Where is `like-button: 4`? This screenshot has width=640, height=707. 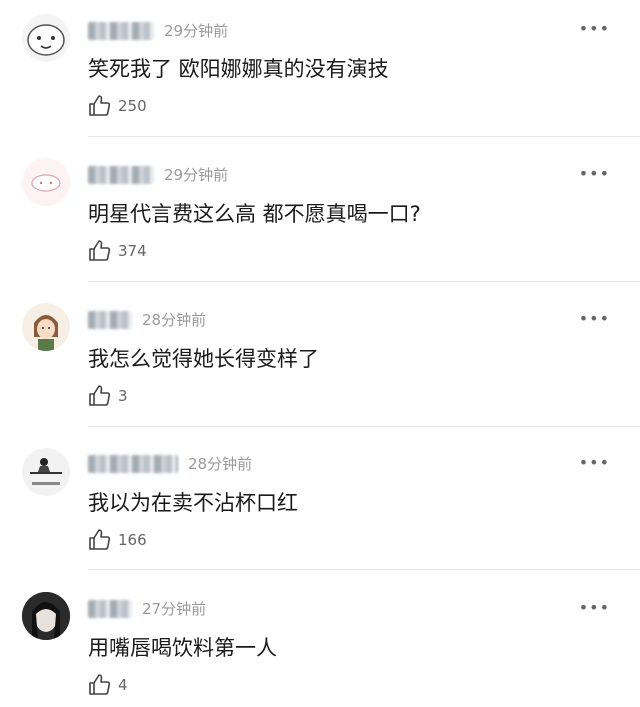 like-button: 4 is located at coordinates (108, 685).